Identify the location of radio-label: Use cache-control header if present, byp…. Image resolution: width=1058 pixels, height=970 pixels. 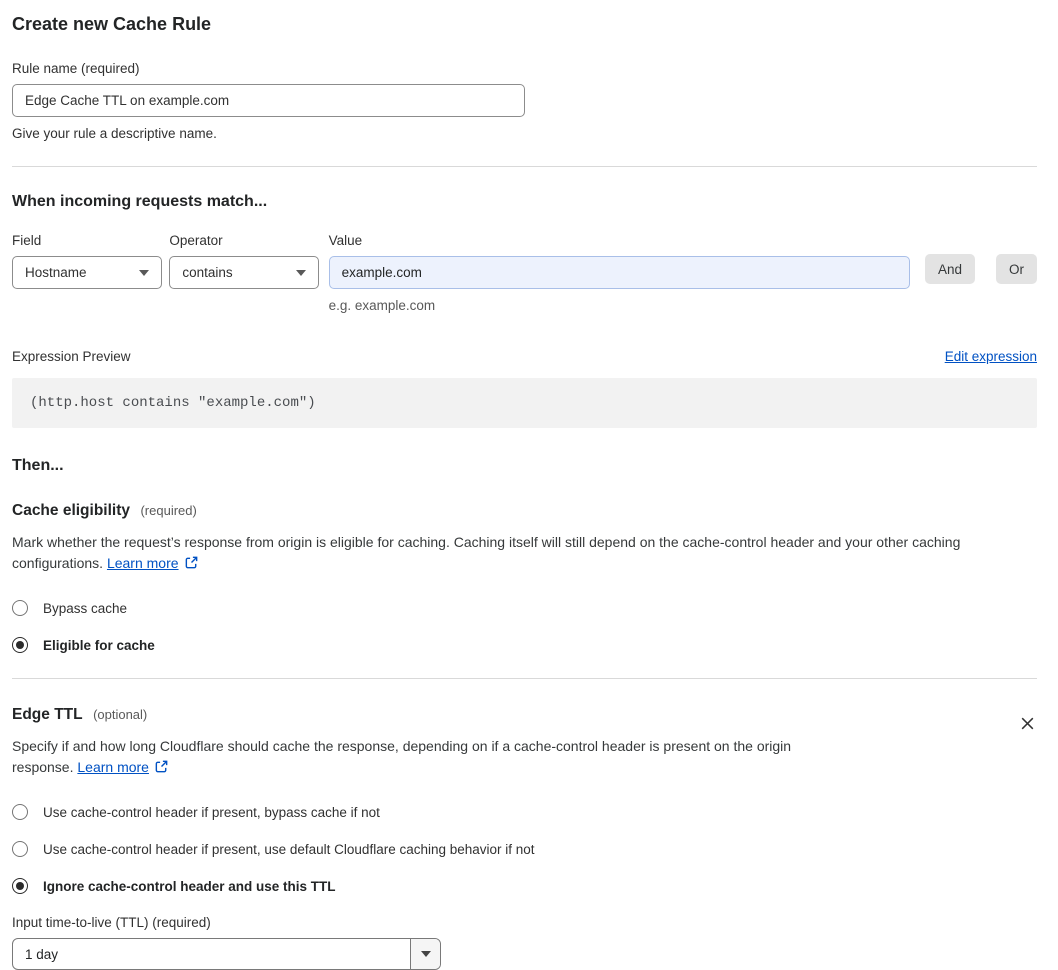
(211, 812).